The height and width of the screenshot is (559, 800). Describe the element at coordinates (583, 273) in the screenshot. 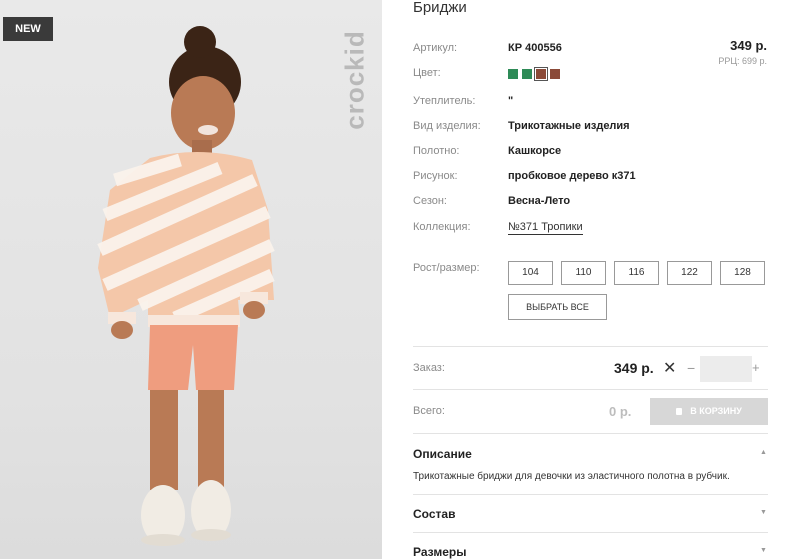

I see `size-option-110: 110` at that location.